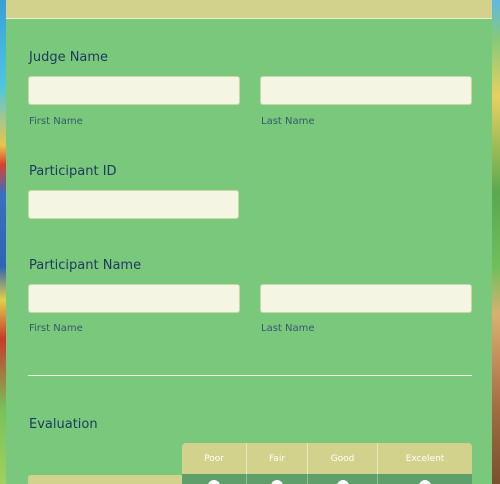 The image size is (500, 484). I want to click on cell-fair, so click(277, 479).